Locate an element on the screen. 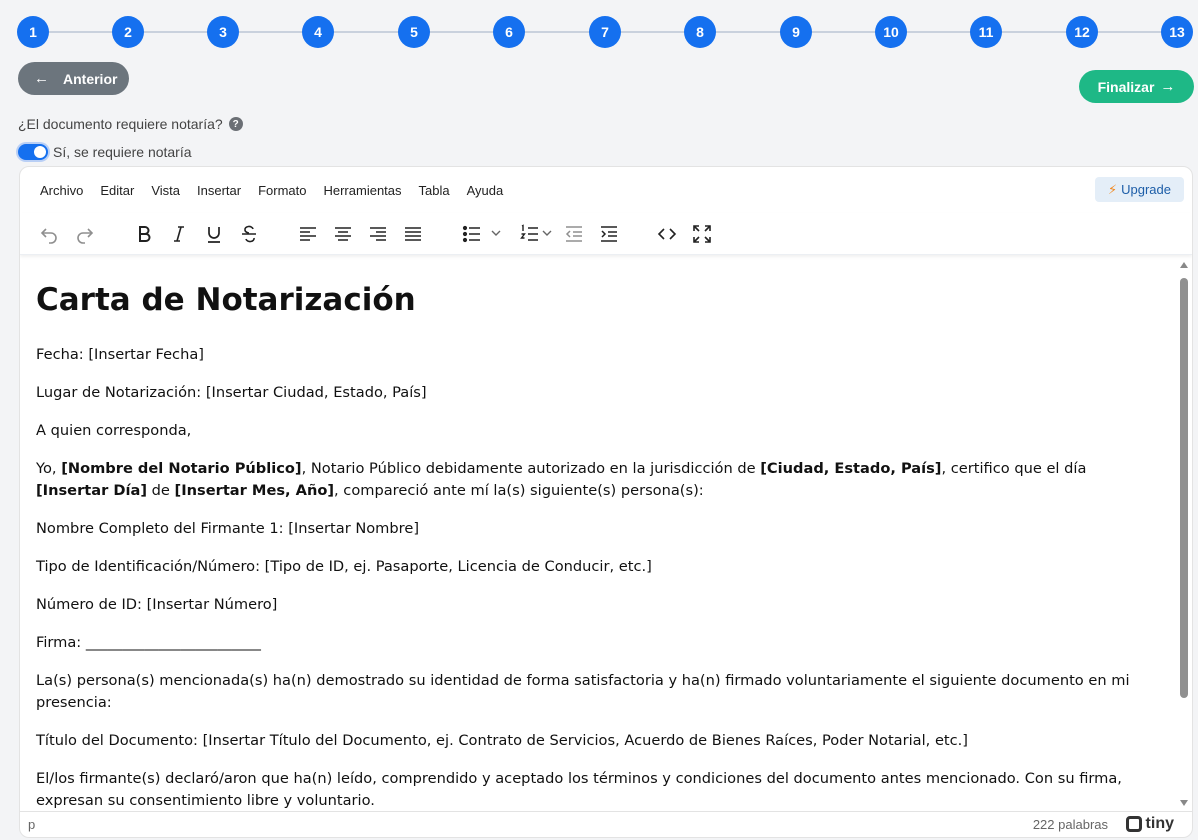  align-center-icon is located at coordinates (343, 234).